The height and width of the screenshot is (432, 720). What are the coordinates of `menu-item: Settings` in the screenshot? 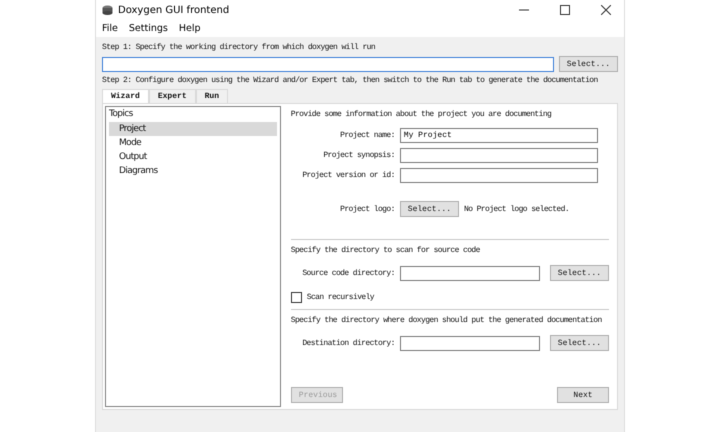 It's located at (148, 28).